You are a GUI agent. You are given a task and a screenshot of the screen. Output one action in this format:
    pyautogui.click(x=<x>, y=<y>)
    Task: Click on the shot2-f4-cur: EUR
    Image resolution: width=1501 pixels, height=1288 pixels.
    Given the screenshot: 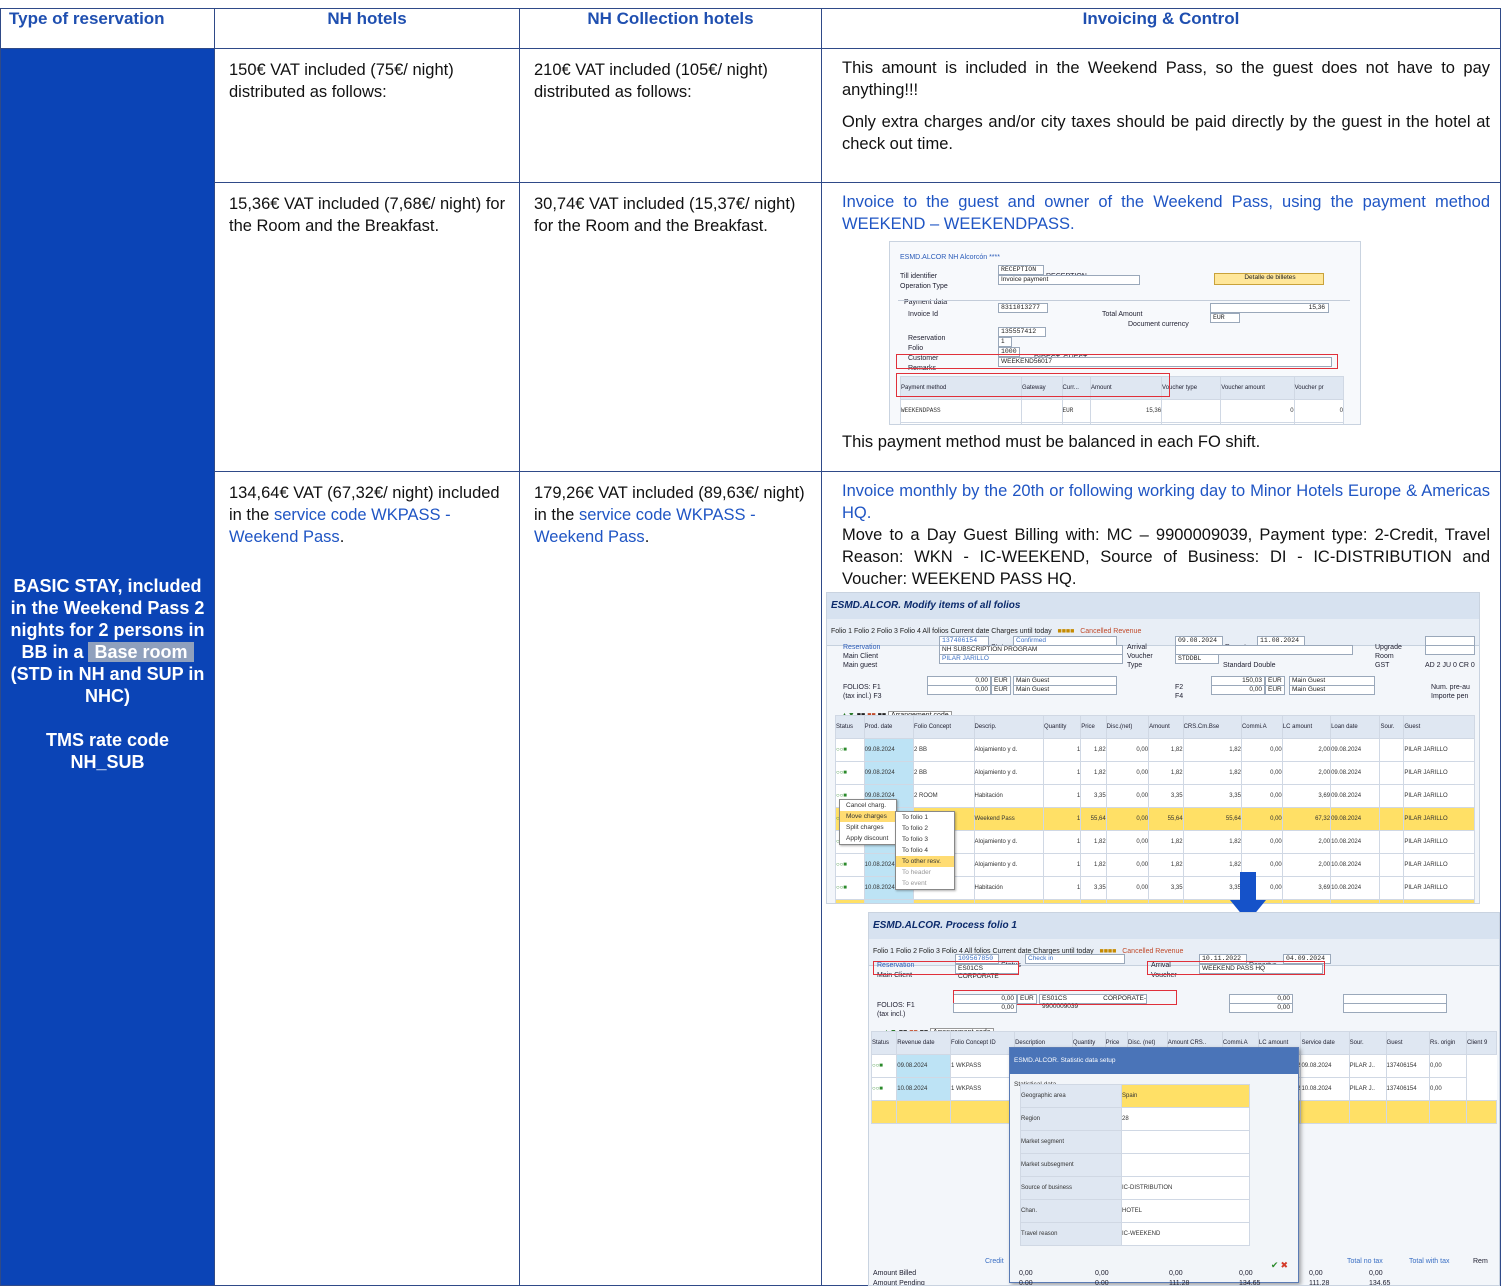 What is the action you would take?
    pyautogui.click(x=1275, y=690)
    